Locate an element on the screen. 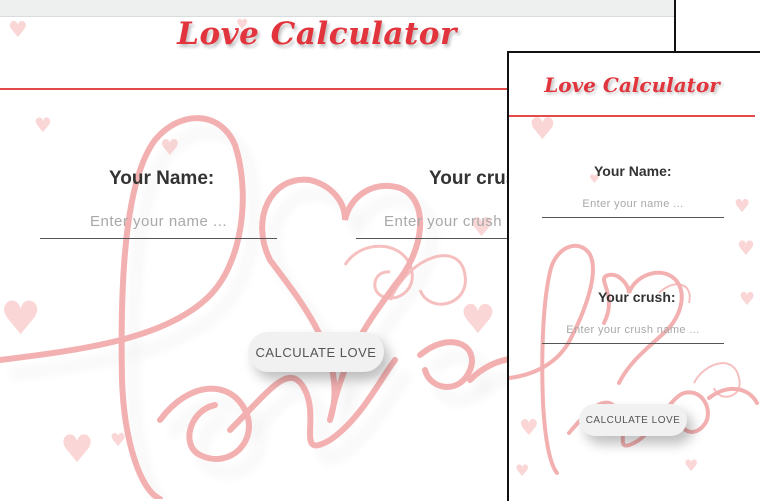  crush-input is located at coordinates (633, 330).